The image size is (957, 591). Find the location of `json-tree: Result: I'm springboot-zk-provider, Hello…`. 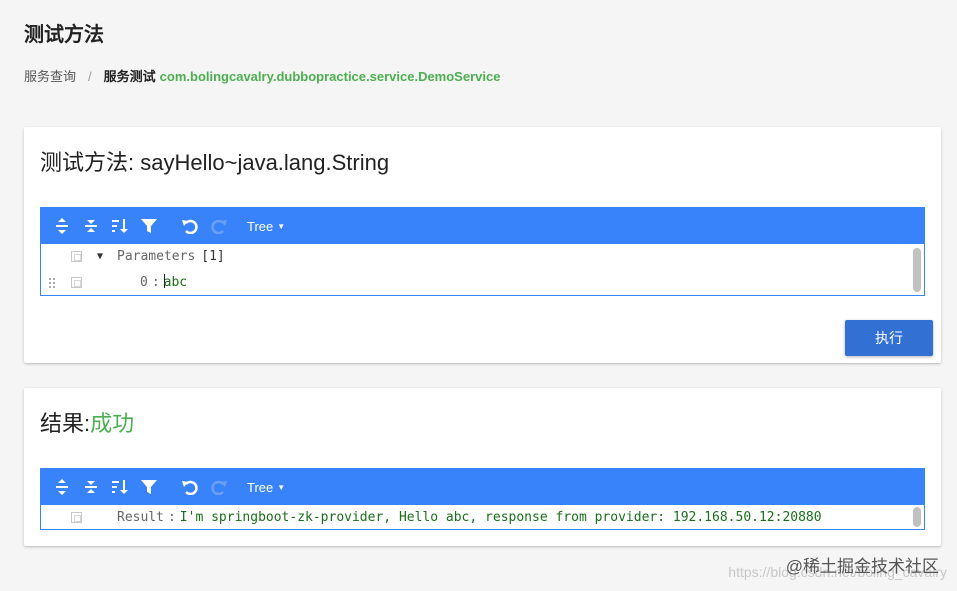

json-tree: Result: I'm springboot-zk-provider, Hello… is located at coordinates (482, 518).